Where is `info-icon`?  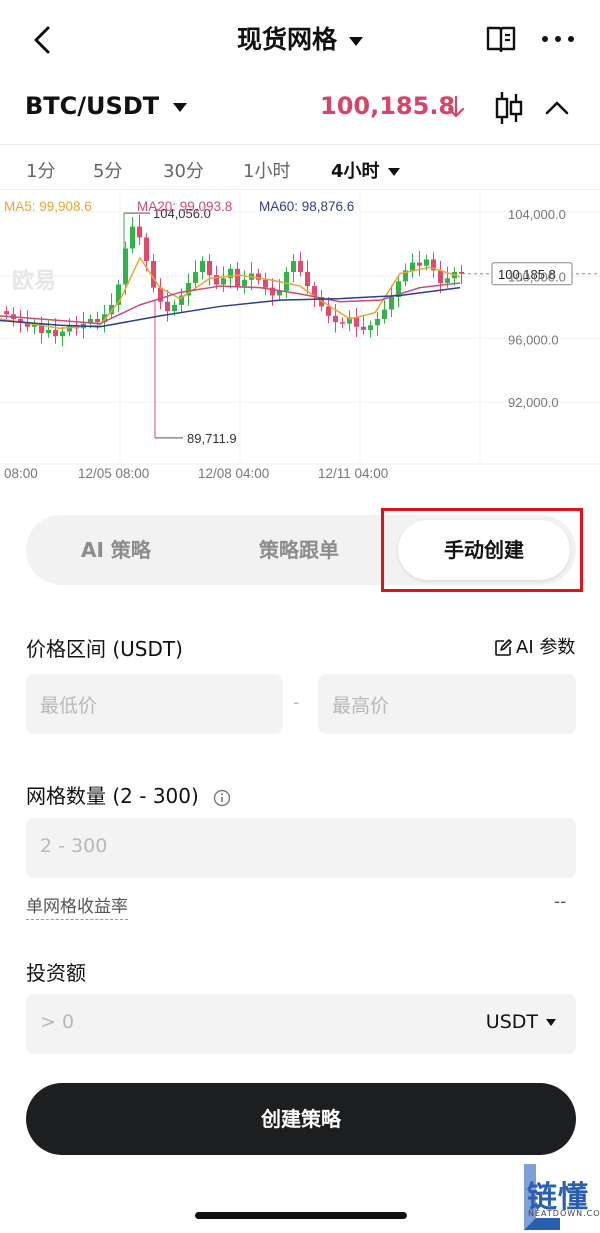
info-icon is located at coordinates (222, 798).